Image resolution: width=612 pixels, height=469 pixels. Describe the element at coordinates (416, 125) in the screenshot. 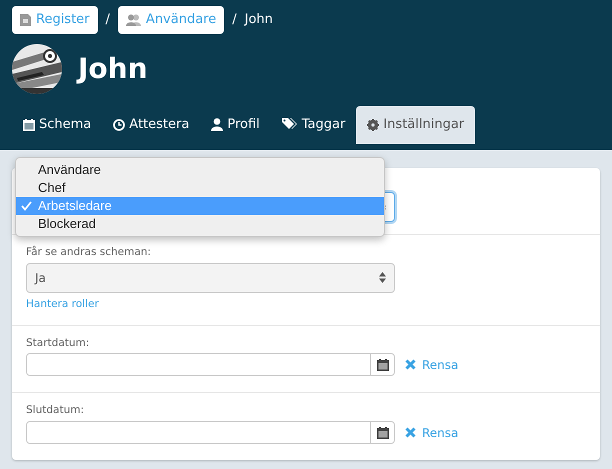

I see `tab: Inställningar` at that location.